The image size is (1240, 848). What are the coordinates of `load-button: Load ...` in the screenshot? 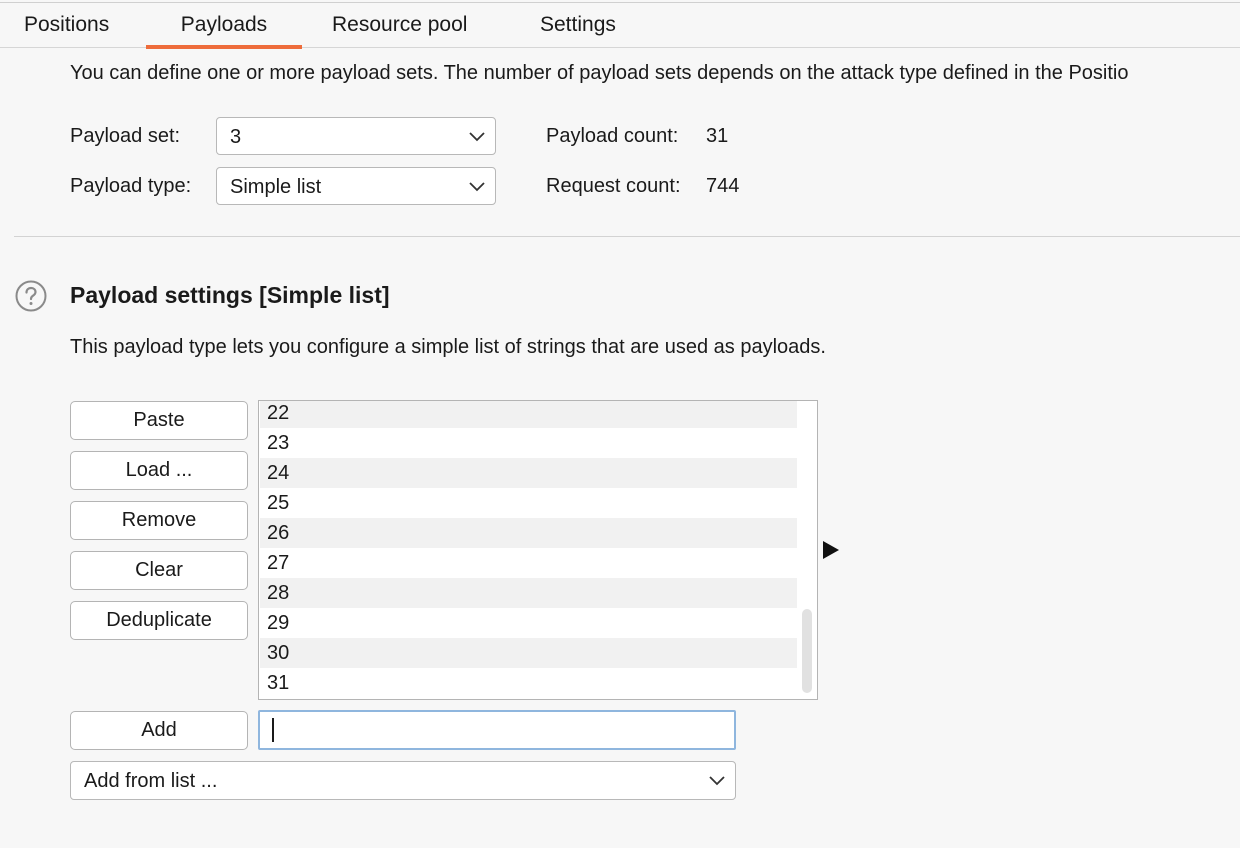 It's located at (159, 470).